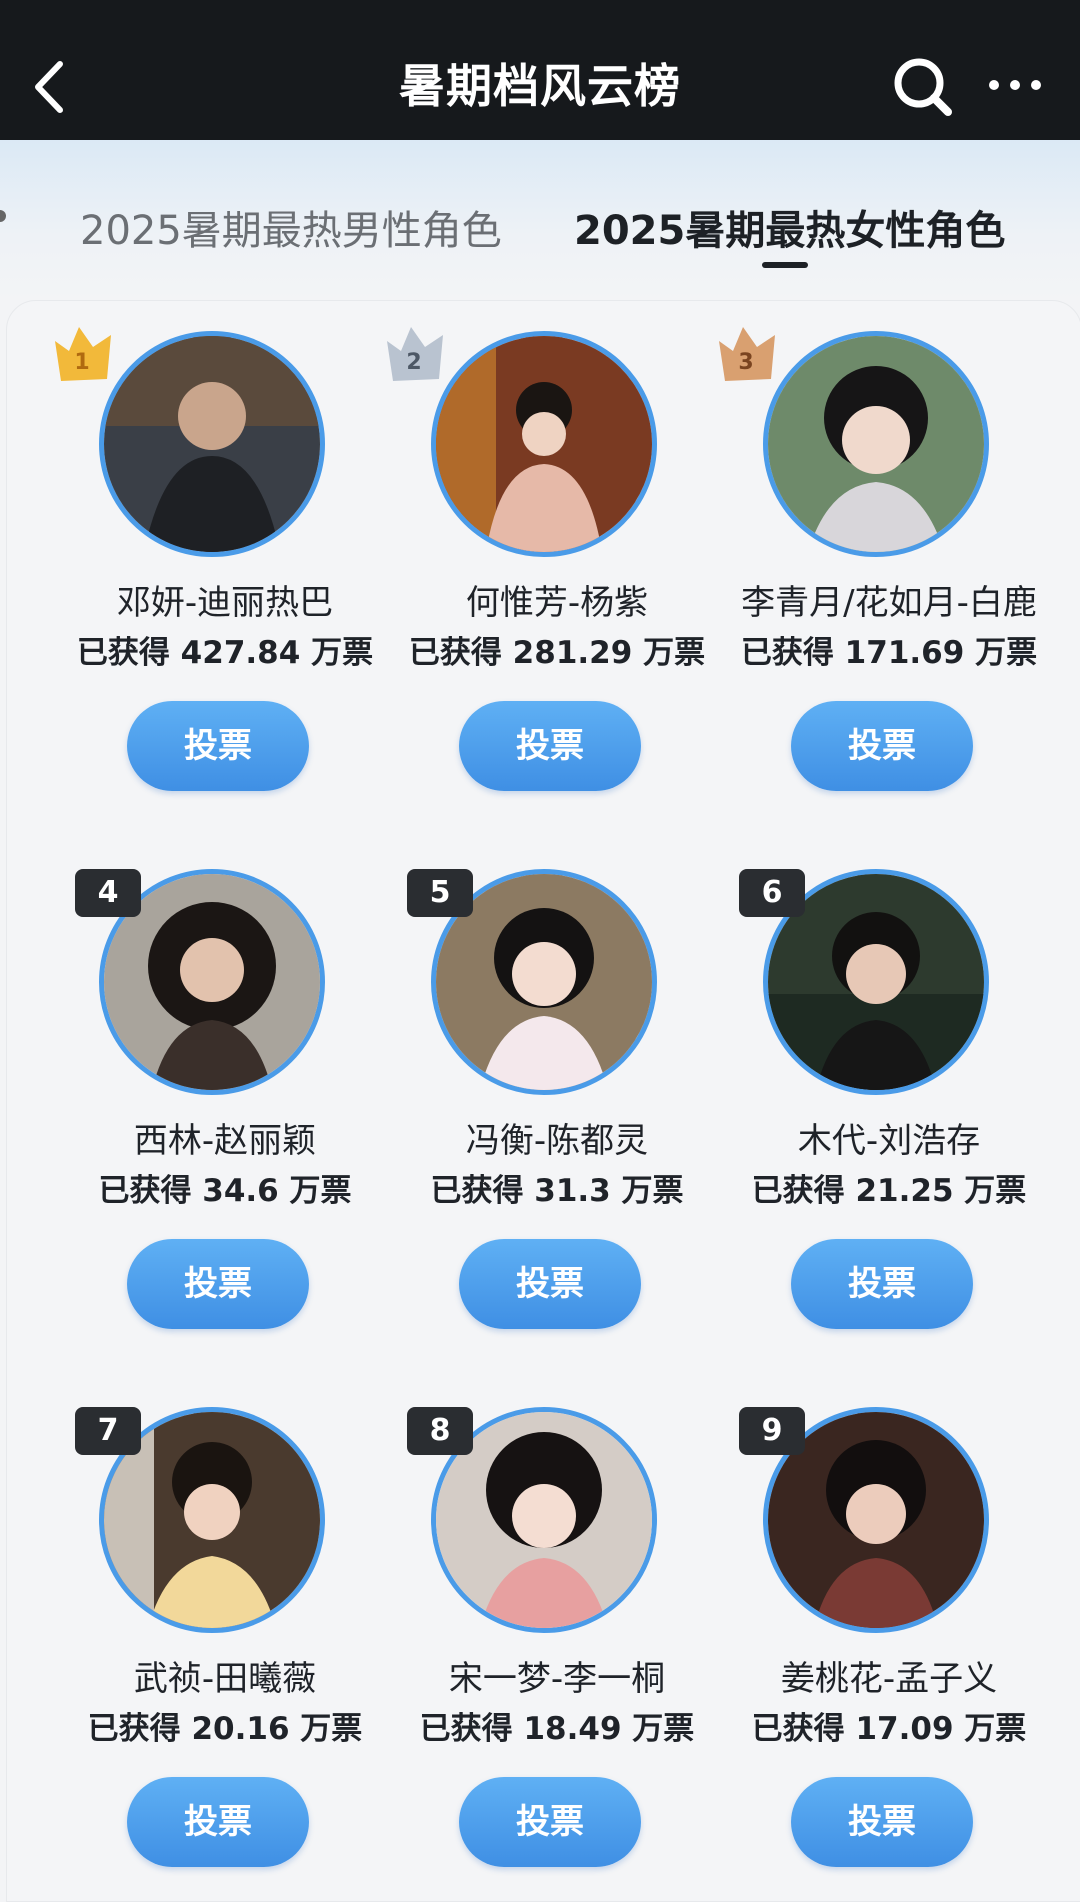 This screenshot has height=1902, width=1080. Describe the element at coordinates (889, 1637) in the screenshot. I see `ranking-card-9: 9 姜桃花-孟子义 已获得 17.09 万票 投票` at that location.